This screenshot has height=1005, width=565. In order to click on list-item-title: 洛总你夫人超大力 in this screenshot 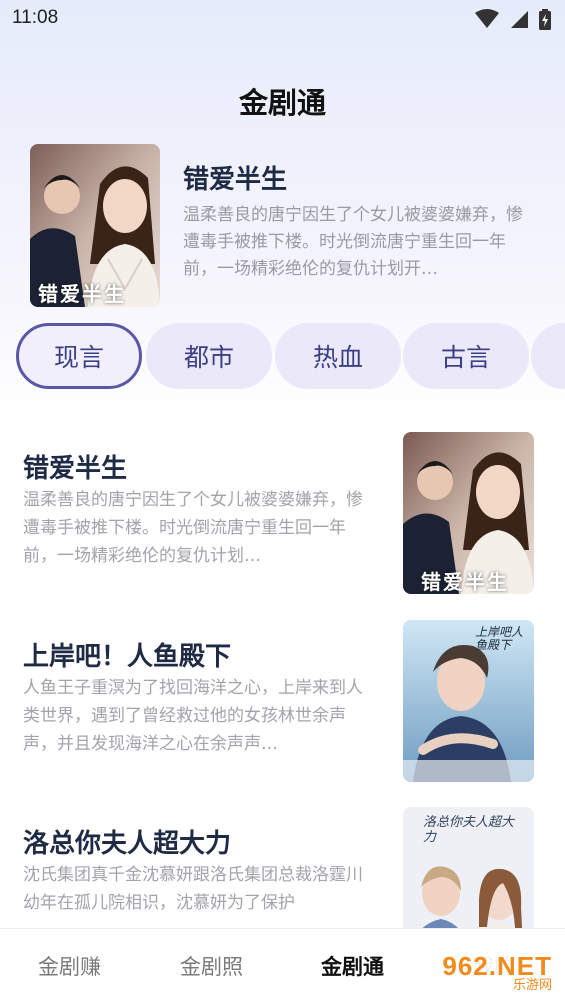, I will do `click(127, 844)`.